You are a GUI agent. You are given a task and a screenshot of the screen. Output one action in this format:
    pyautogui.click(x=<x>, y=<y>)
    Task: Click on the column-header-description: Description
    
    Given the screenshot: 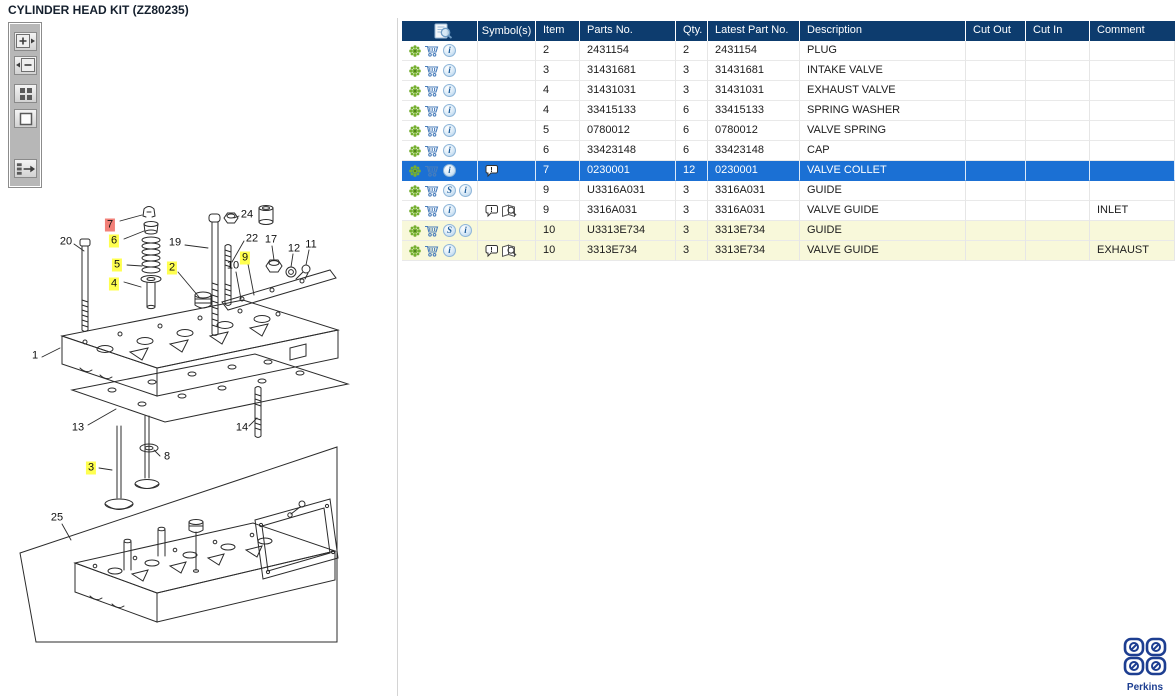 What is the action you would take?
    pyautogui.click(x=883, y=31)
    